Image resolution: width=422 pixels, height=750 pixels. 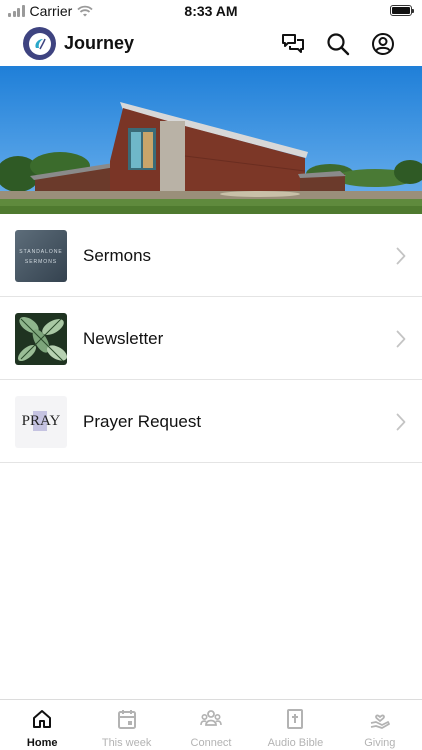 What do you see at coordinates (295, 719) in the screenshot?
I see `bible-icon` at bounding box center [295, 719].